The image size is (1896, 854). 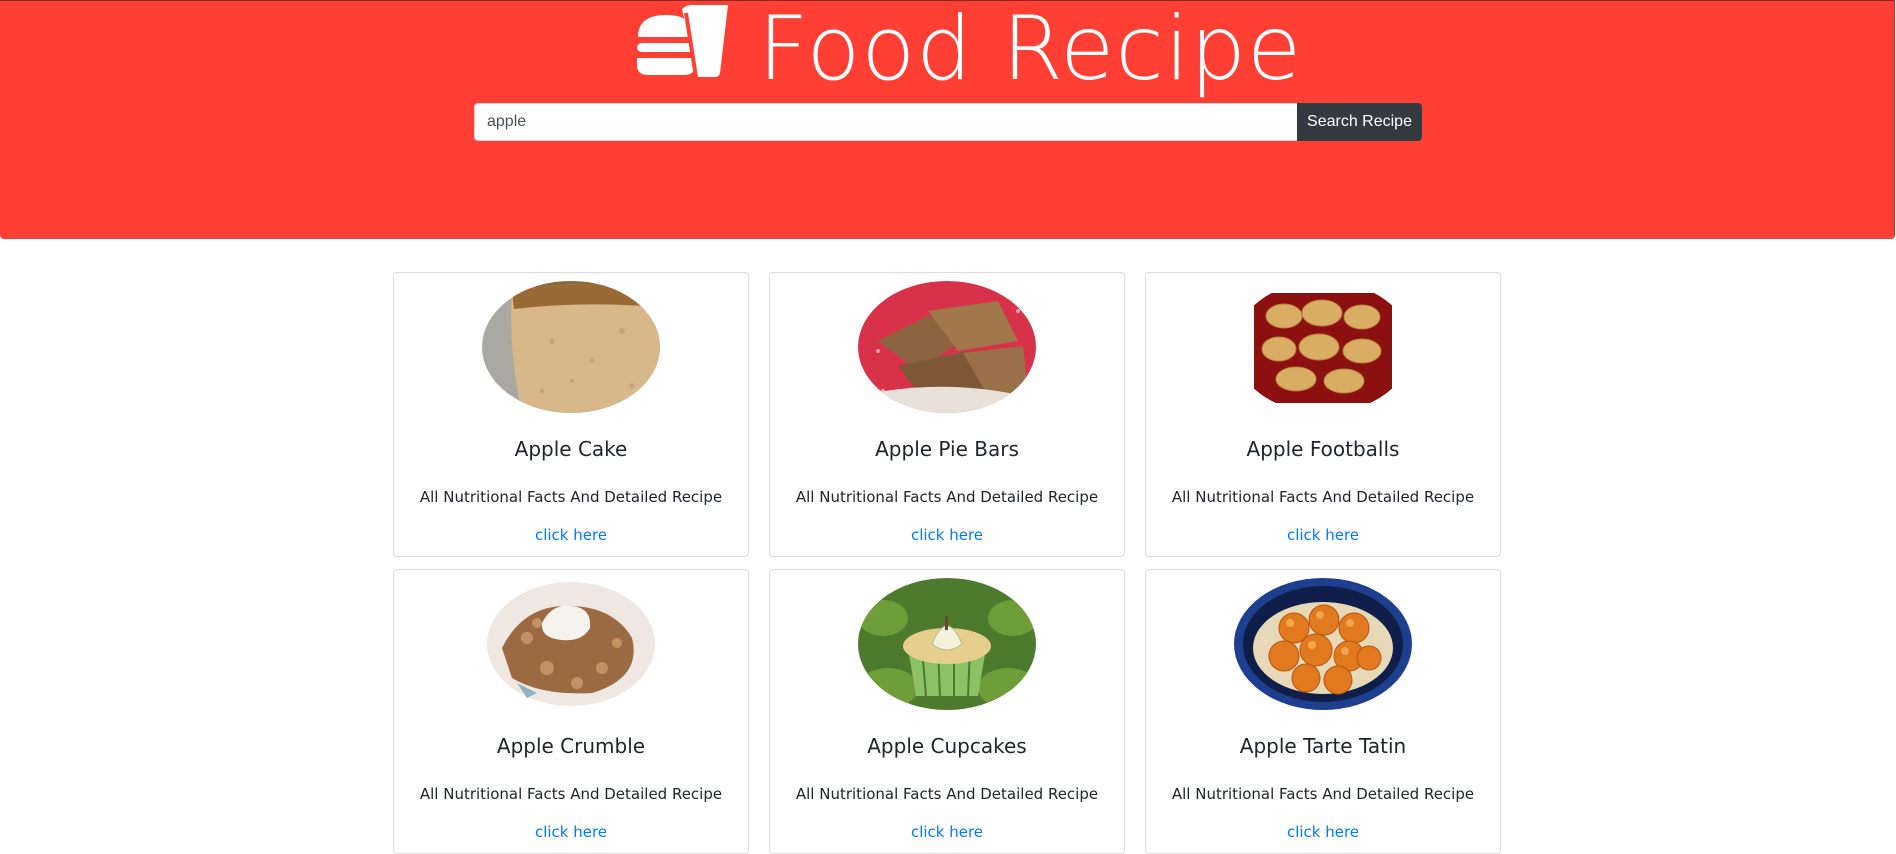 What do you see at coordinates (947, 746) in the screenshot?
I see `recipe-title: Apple Cupcakes` at bounding box center [947, 746].